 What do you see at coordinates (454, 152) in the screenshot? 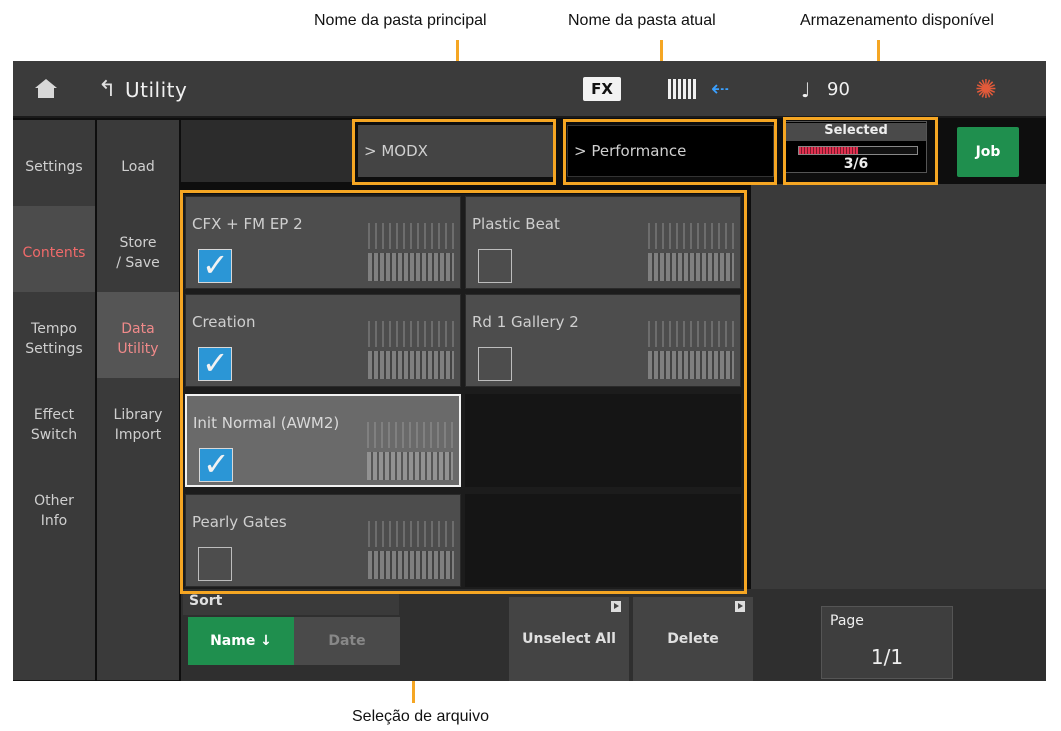
I see `annotation-box-parent-folder` at bounding box center [454, 152].